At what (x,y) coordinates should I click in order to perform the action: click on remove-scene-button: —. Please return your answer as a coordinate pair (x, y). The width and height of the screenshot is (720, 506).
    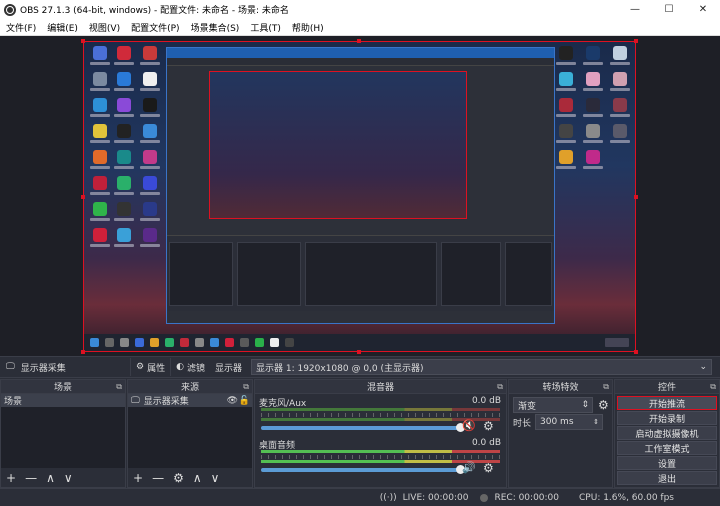
    Looking at the image, I should click on (31, 478).